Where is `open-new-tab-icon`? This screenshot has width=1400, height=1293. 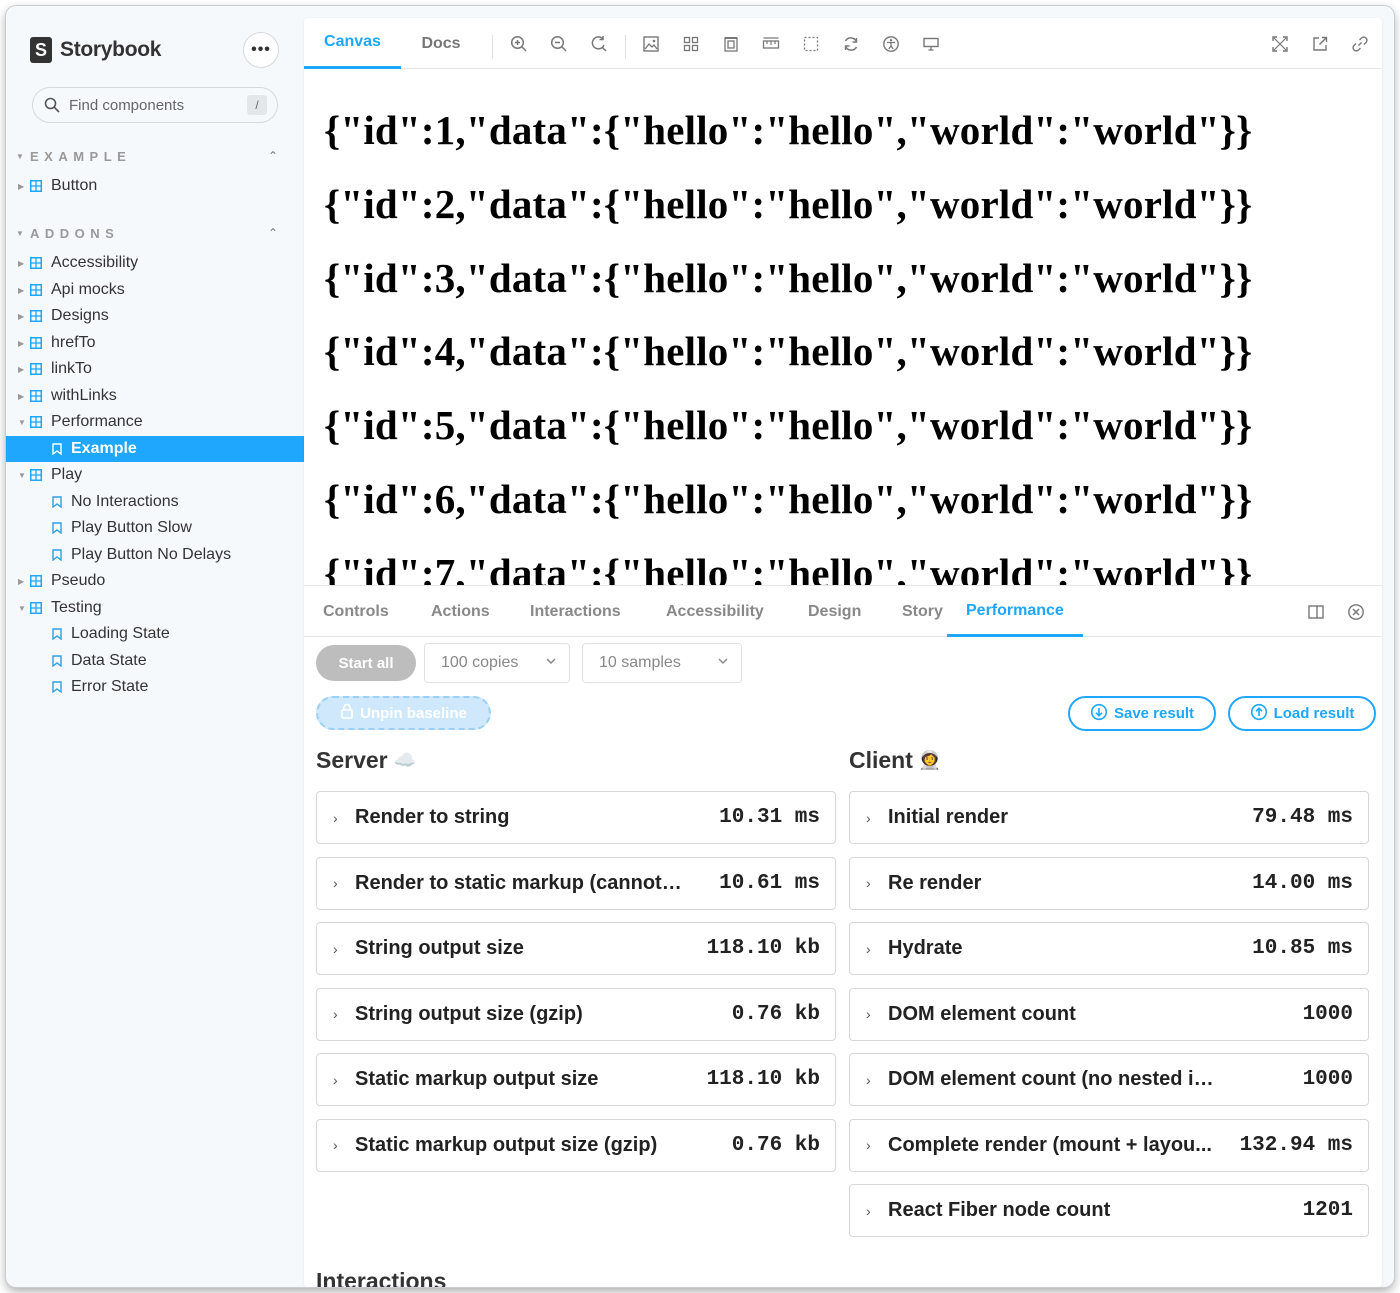 open-new-tab-icon is located at coordinates (1320, 44).